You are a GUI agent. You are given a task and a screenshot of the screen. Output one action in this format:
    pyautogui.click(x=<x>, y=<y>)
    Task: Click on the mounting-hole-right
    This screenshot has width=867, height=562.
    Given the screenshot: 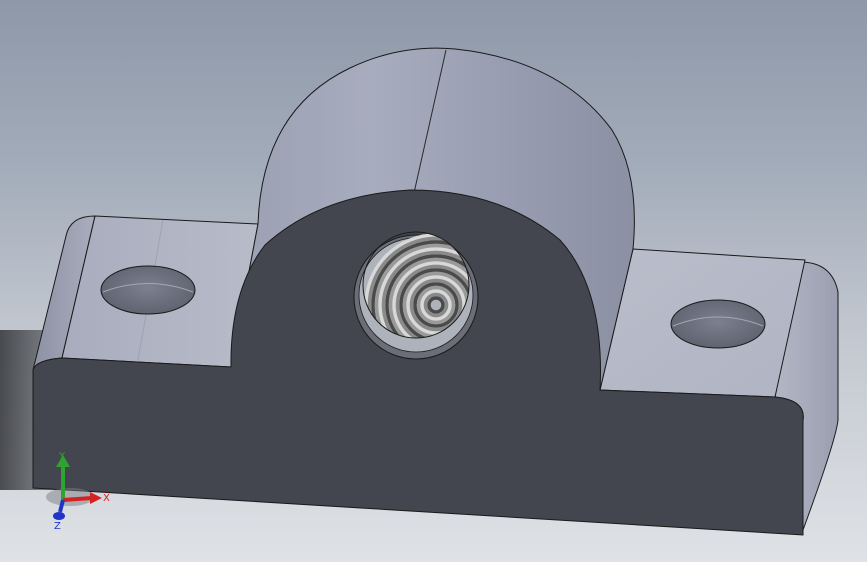 What is the action you would take?
    pyautogui.click(x=718, y=324)
    